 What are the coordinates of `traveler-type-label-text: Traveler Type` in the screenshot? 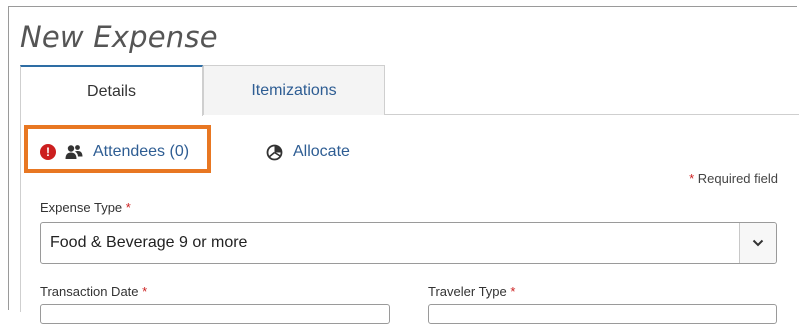 It's located at (467, 291).